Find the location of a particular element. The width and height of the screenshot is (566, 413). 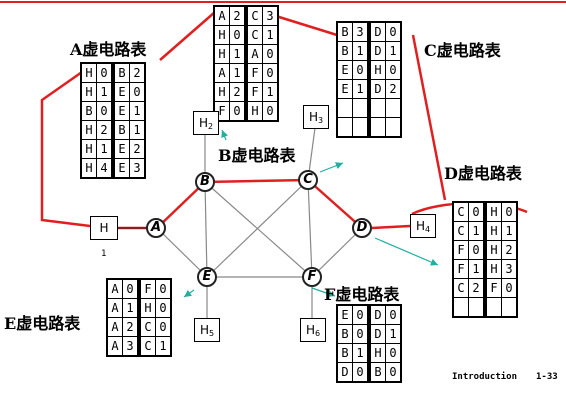

table-row: A2C0 is located at coordinates (139, 327).